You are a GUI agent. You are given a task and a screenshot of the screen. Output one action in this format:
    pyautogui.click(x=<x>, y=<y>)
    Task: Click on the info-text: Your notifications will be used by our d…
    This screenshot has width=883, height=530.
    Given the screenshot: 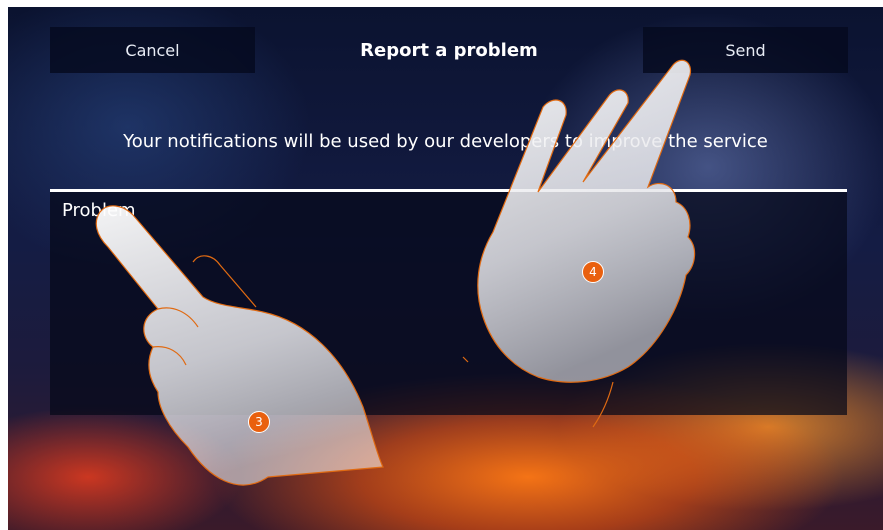 What is the action you would take?
    pyautogui.click(x=445, y=141)
    